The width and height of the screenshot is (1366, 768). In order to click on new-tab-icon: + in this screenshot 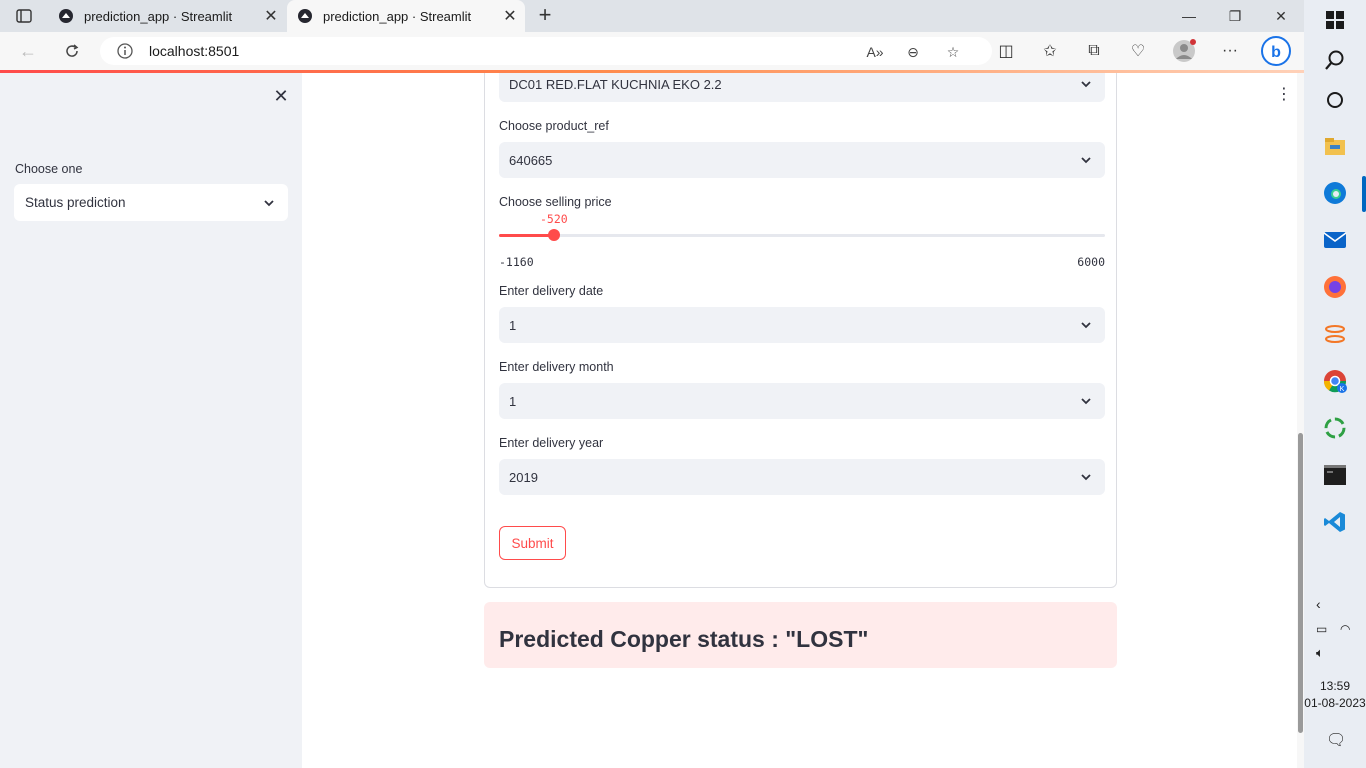, I will do `click(545, 16)`.